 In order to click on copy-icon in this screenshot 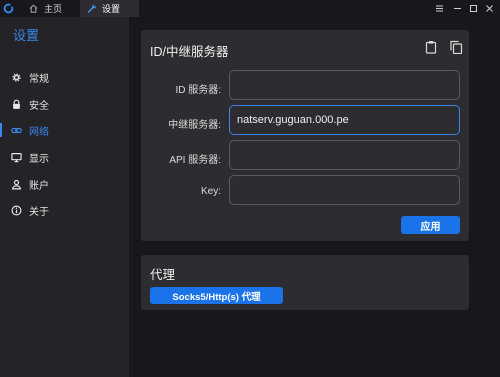, I will do `click(456, 47)`.